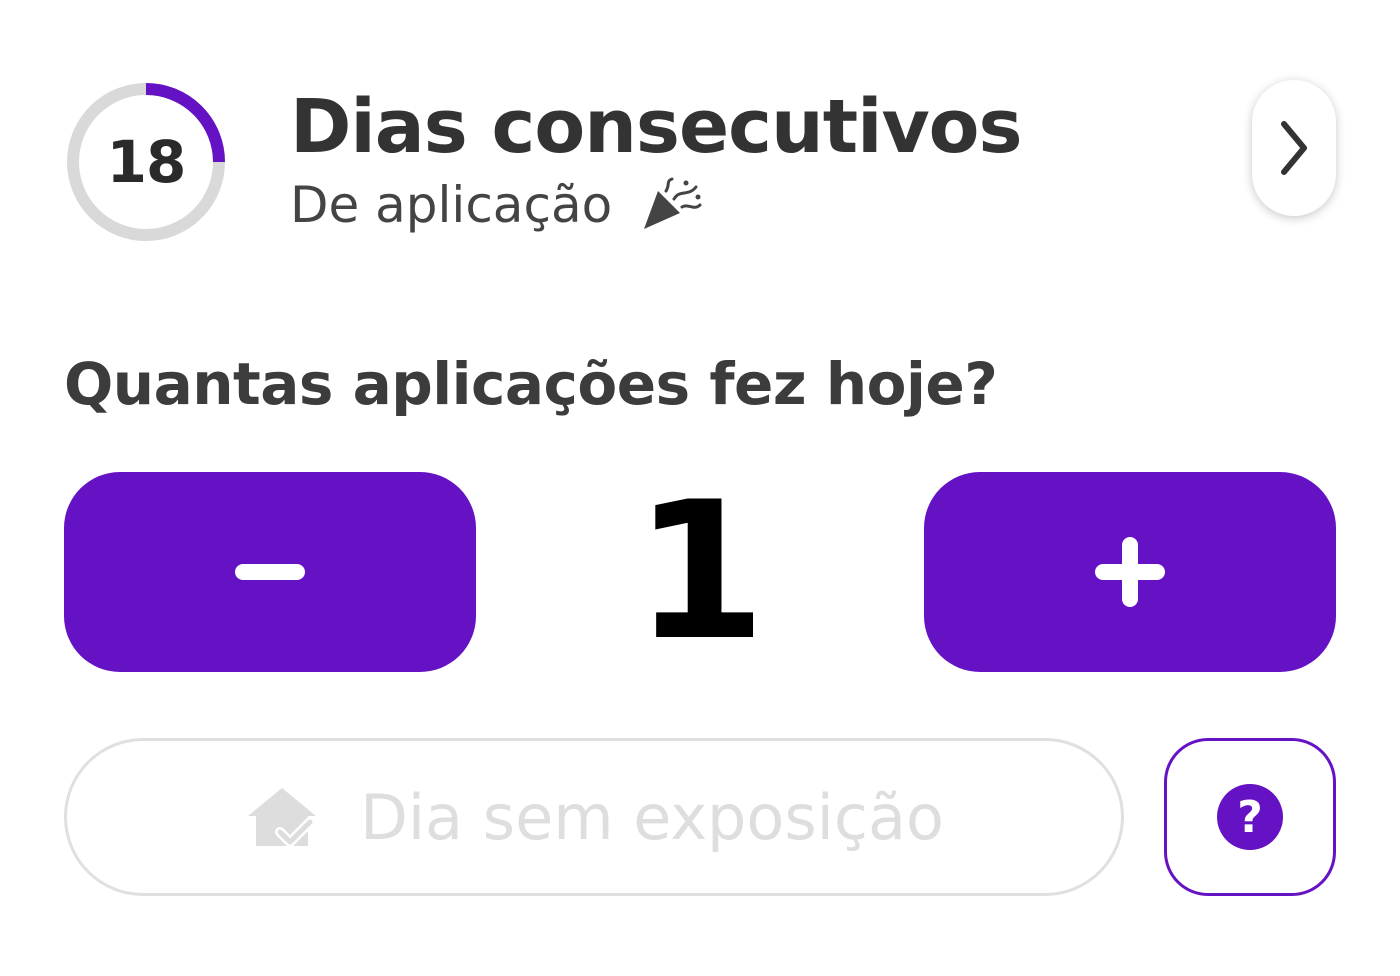  I want to click on help-icon-glyph: ?, so click(1250, 817).